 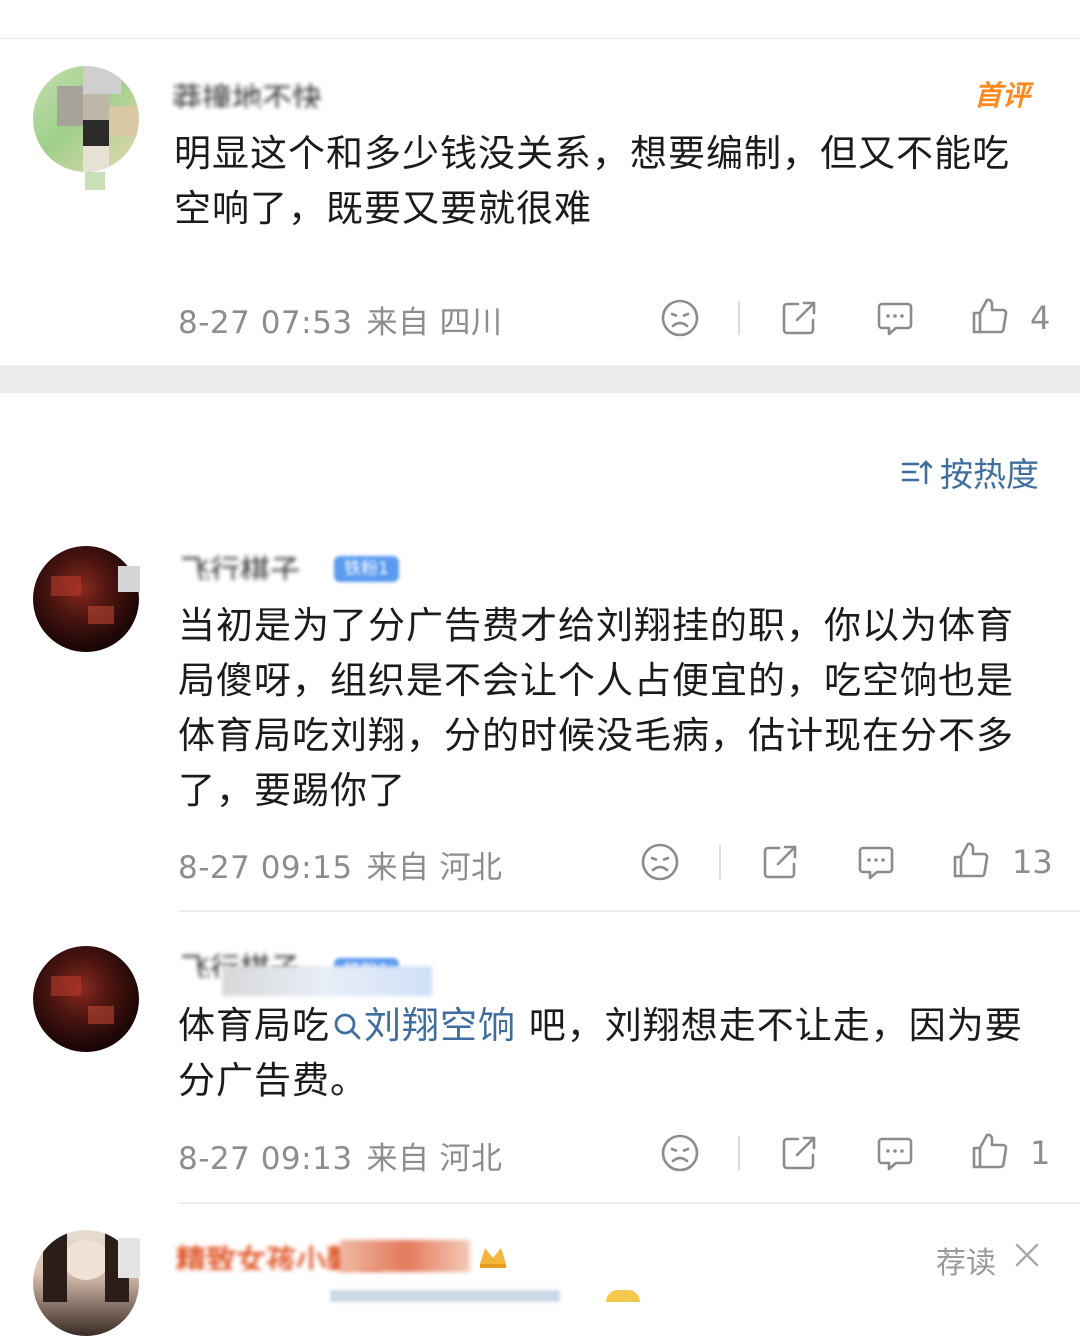 I want to click on like-count: 13, so click(x=1032, y=862).